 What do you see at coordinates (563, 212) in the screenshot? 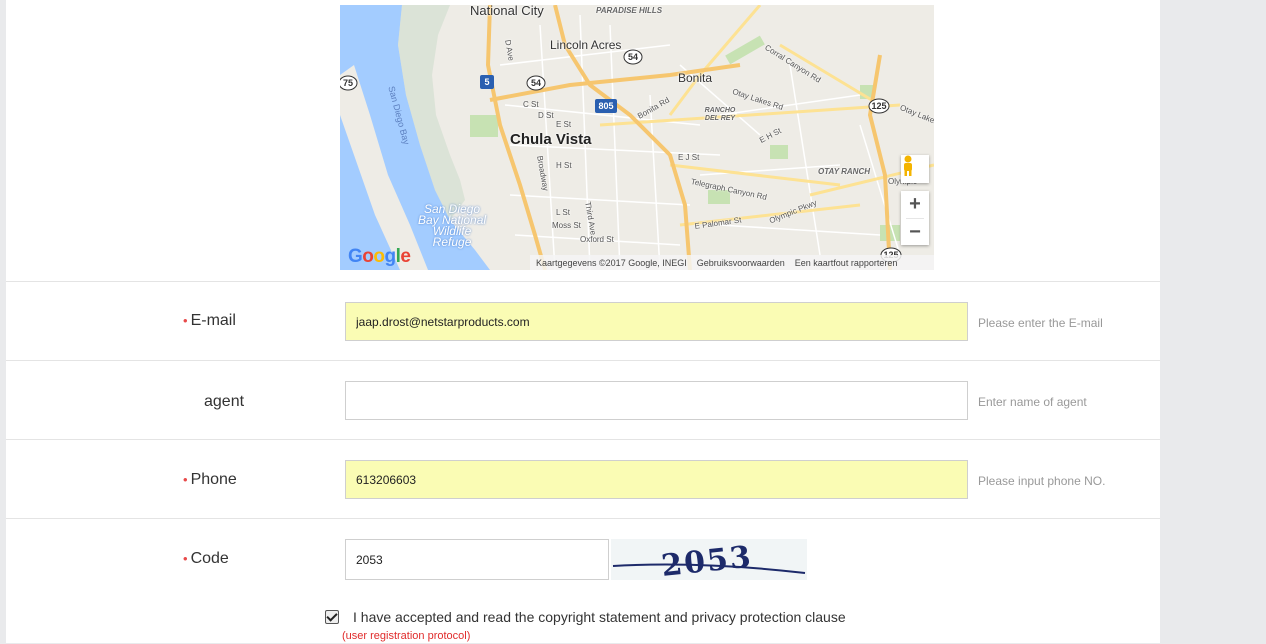
I see `map-label-l-st: L St` at bounding box center [563, 212].